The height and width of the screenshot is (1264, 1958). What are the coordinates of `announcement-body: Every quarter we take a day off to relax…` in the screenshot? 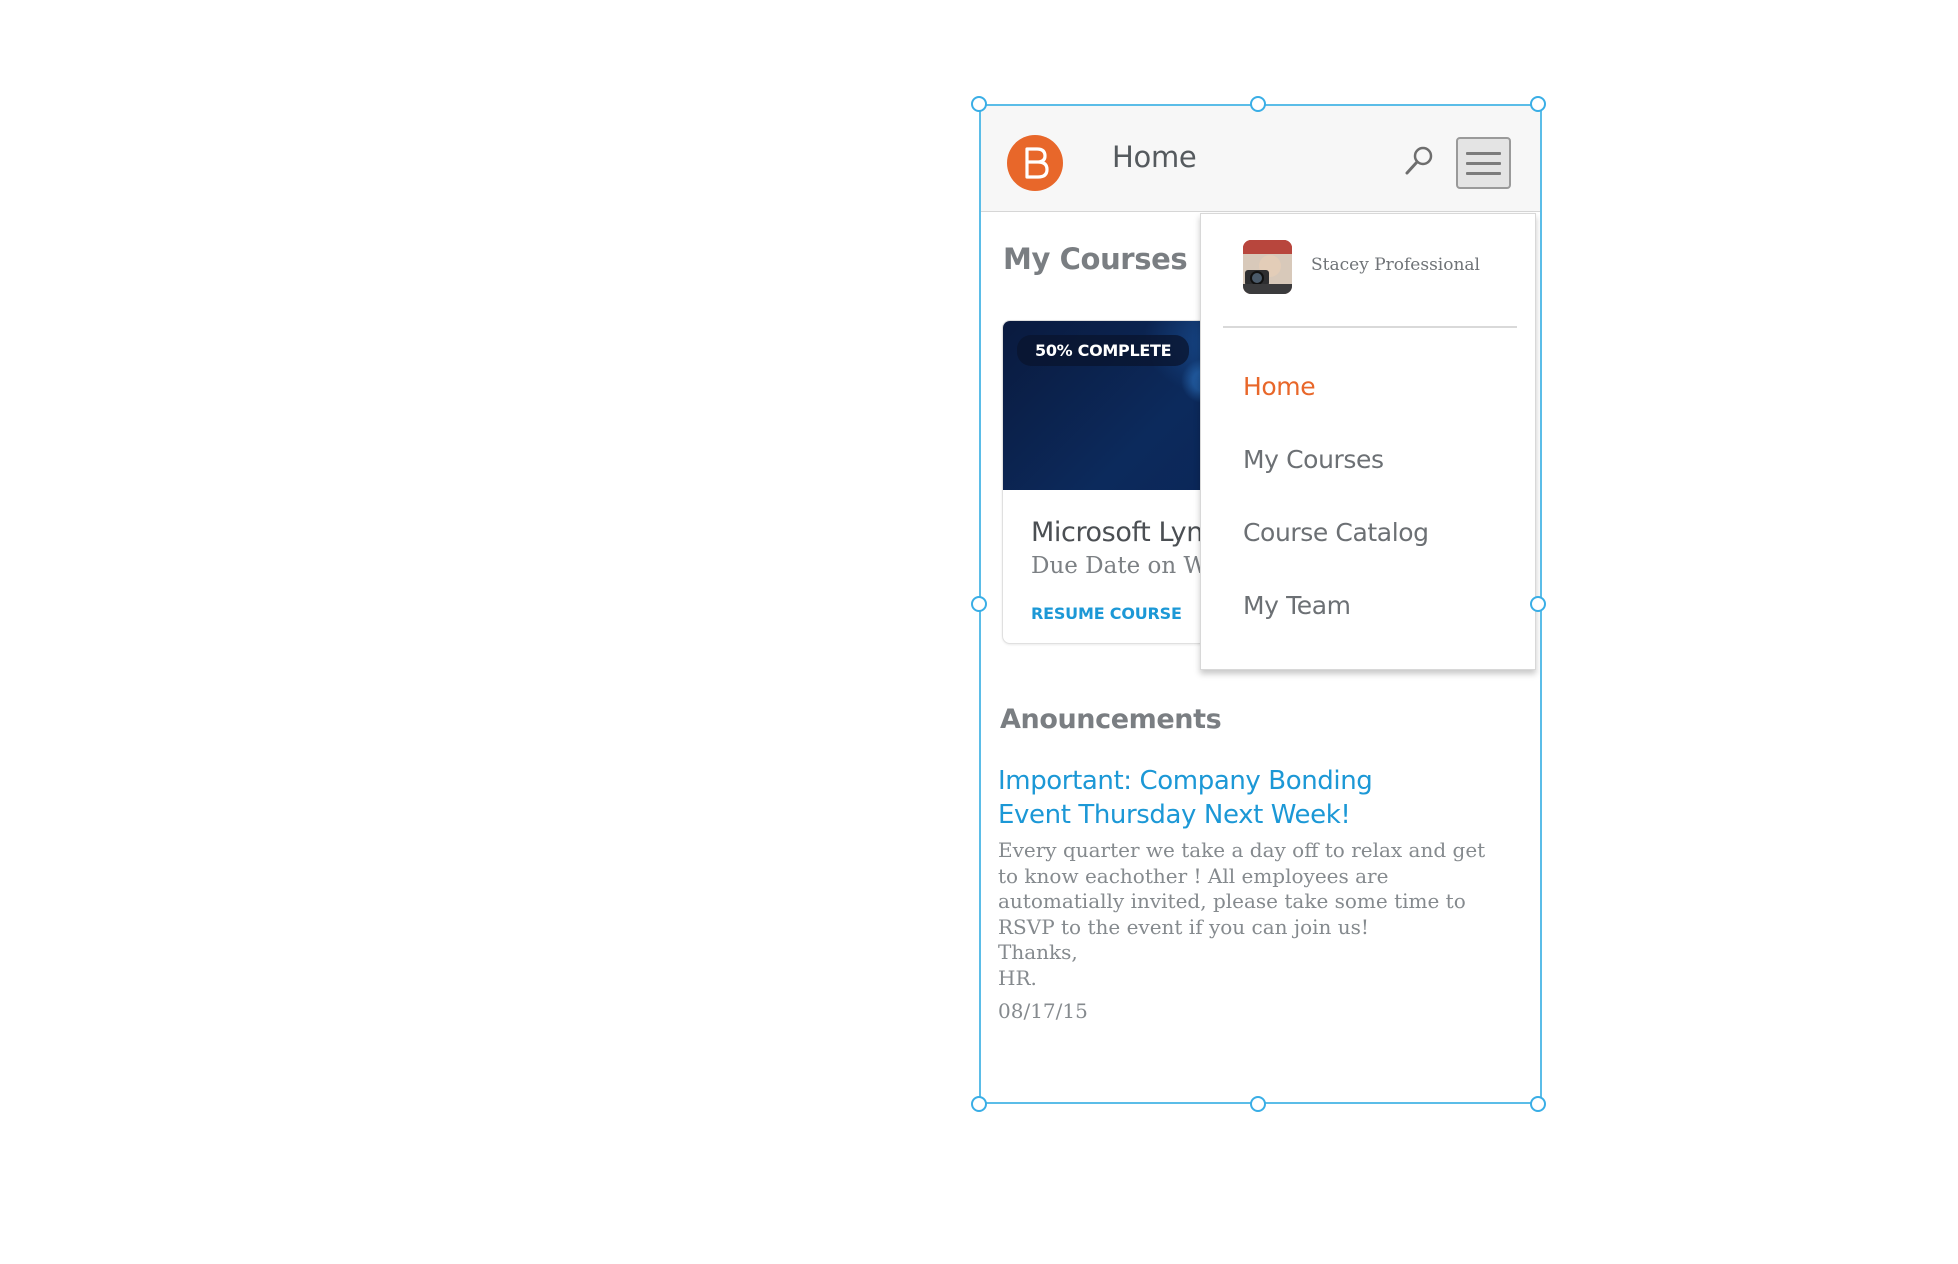 It's located at (1242, 914).